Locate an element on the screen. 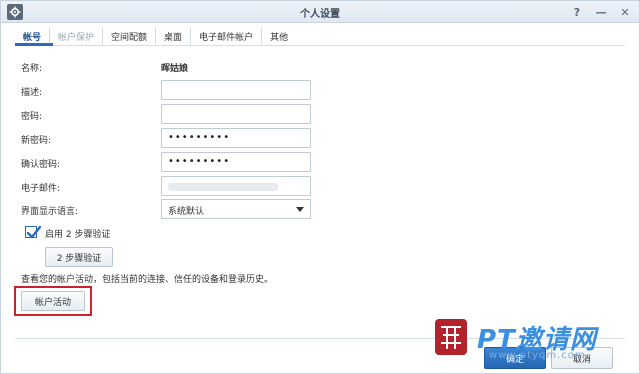  two-step-button: 2 步骤验证 is located at coordinates (79, 257).